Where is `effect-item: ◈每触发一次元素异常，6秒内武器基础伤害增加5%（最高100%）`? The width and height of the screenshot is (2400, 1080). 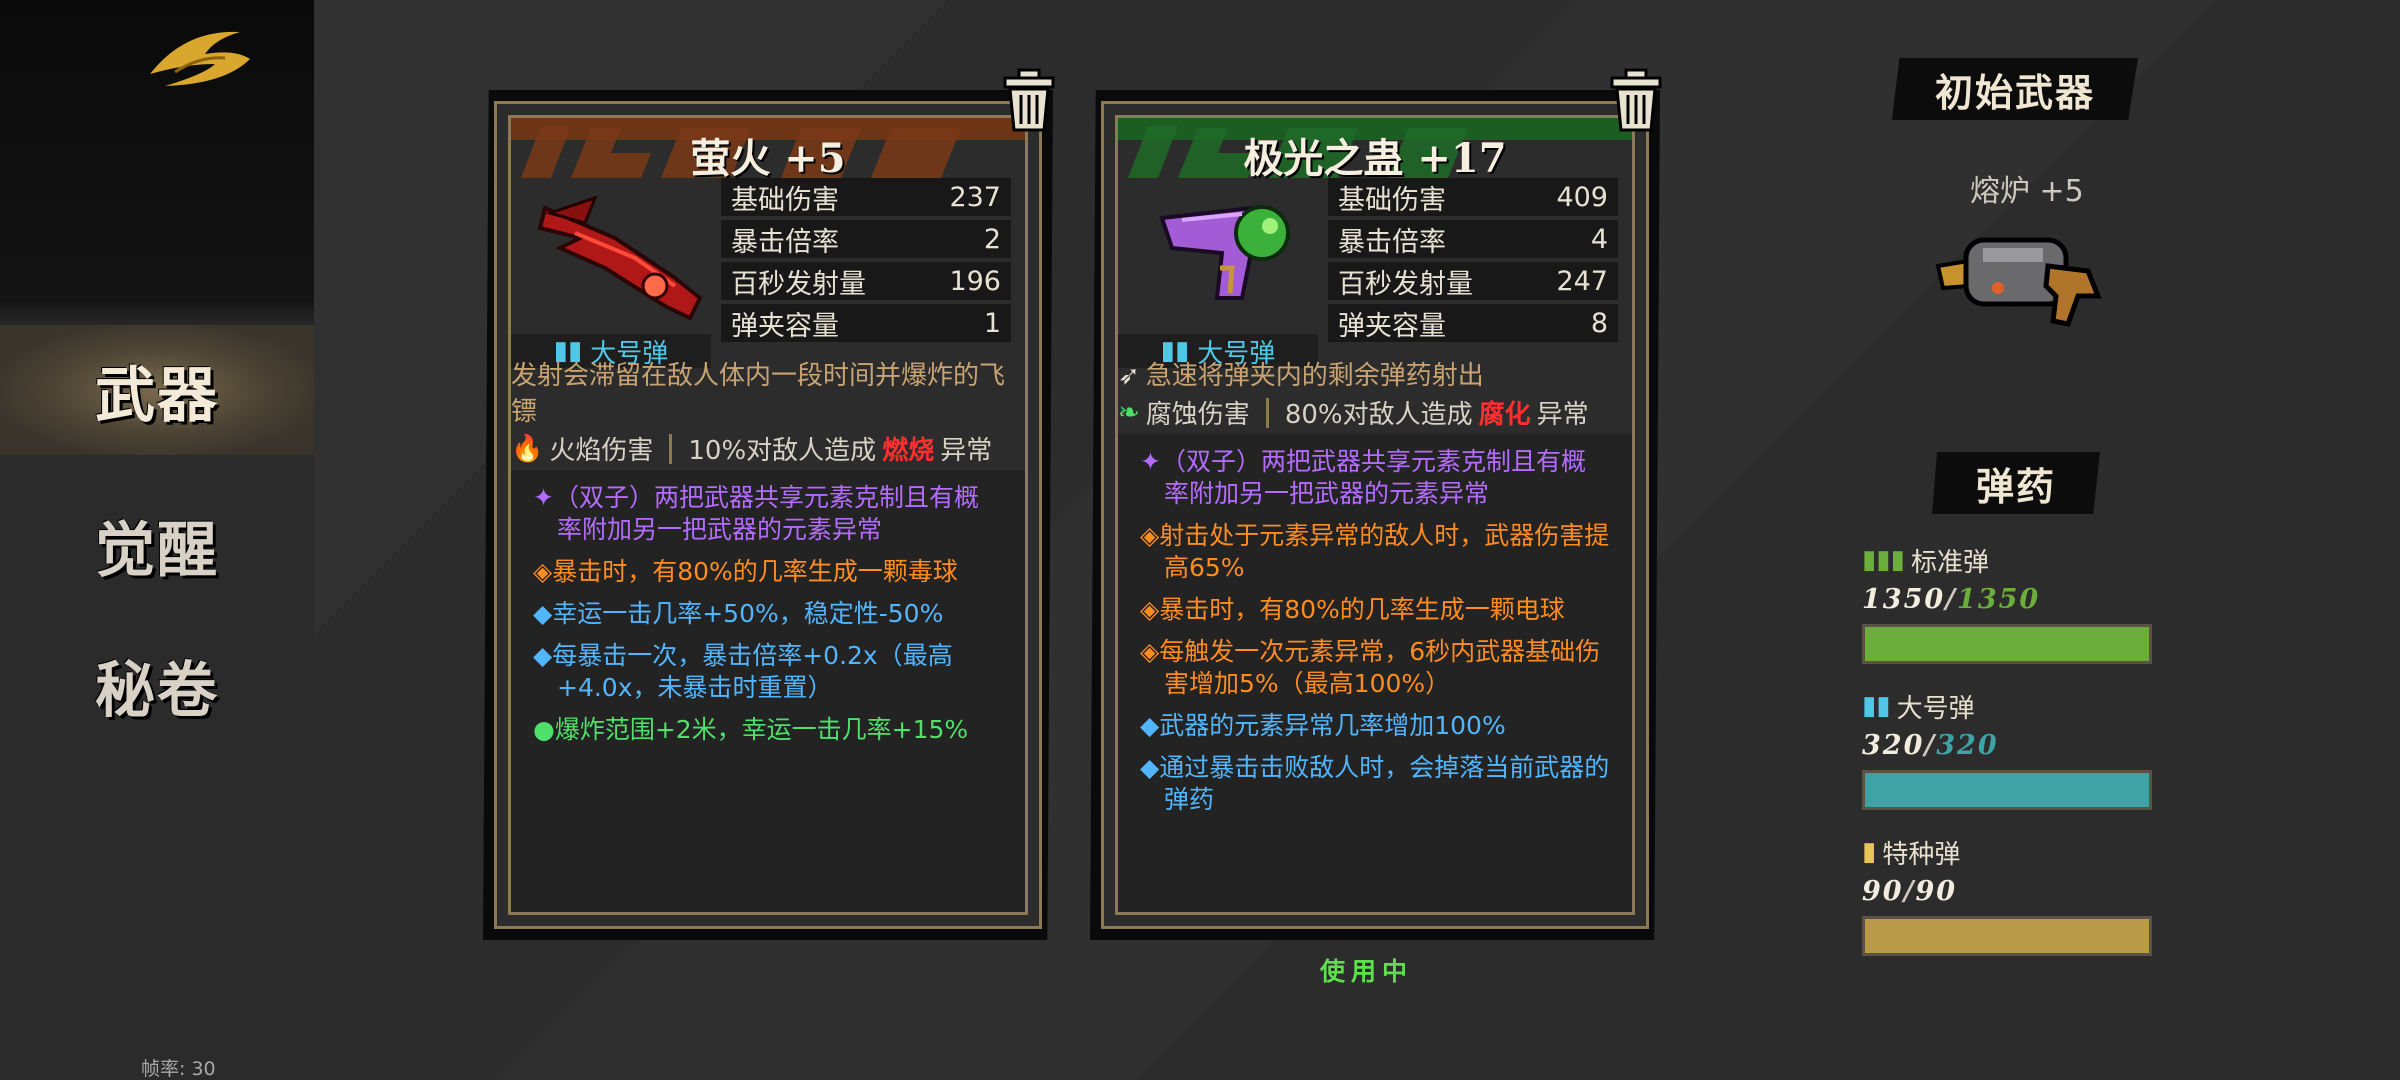
effect-item: ◈每触发一次元素异常，6秒内武器基础伤害增加5%（最高100%） is located at coordinates (1370, 667).